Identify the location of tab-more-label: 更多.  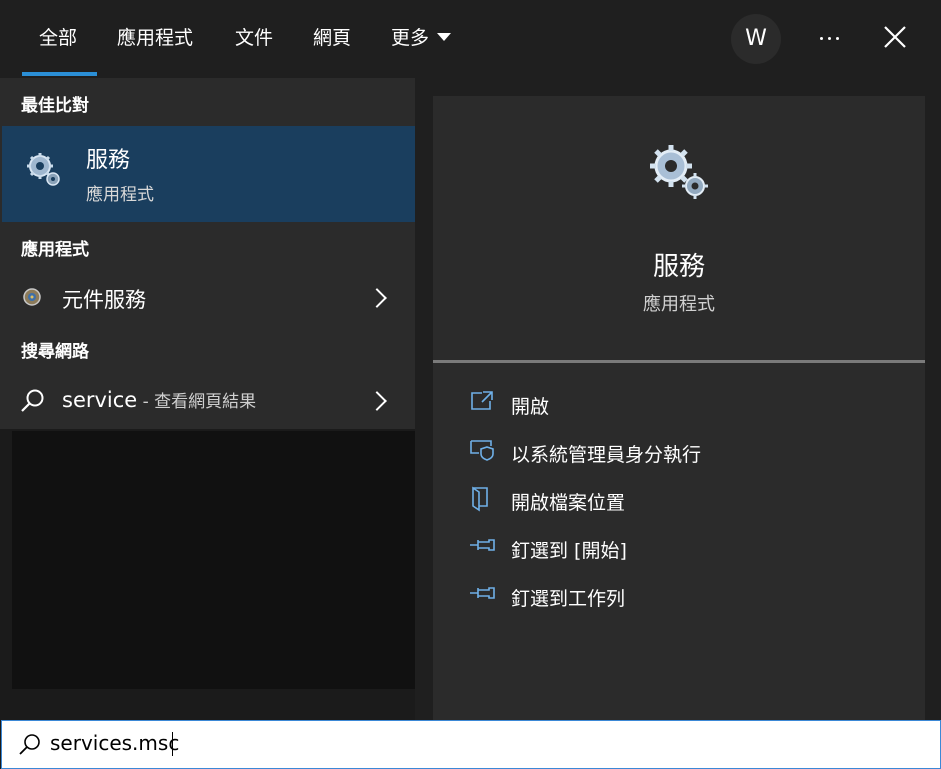
(410, 38).